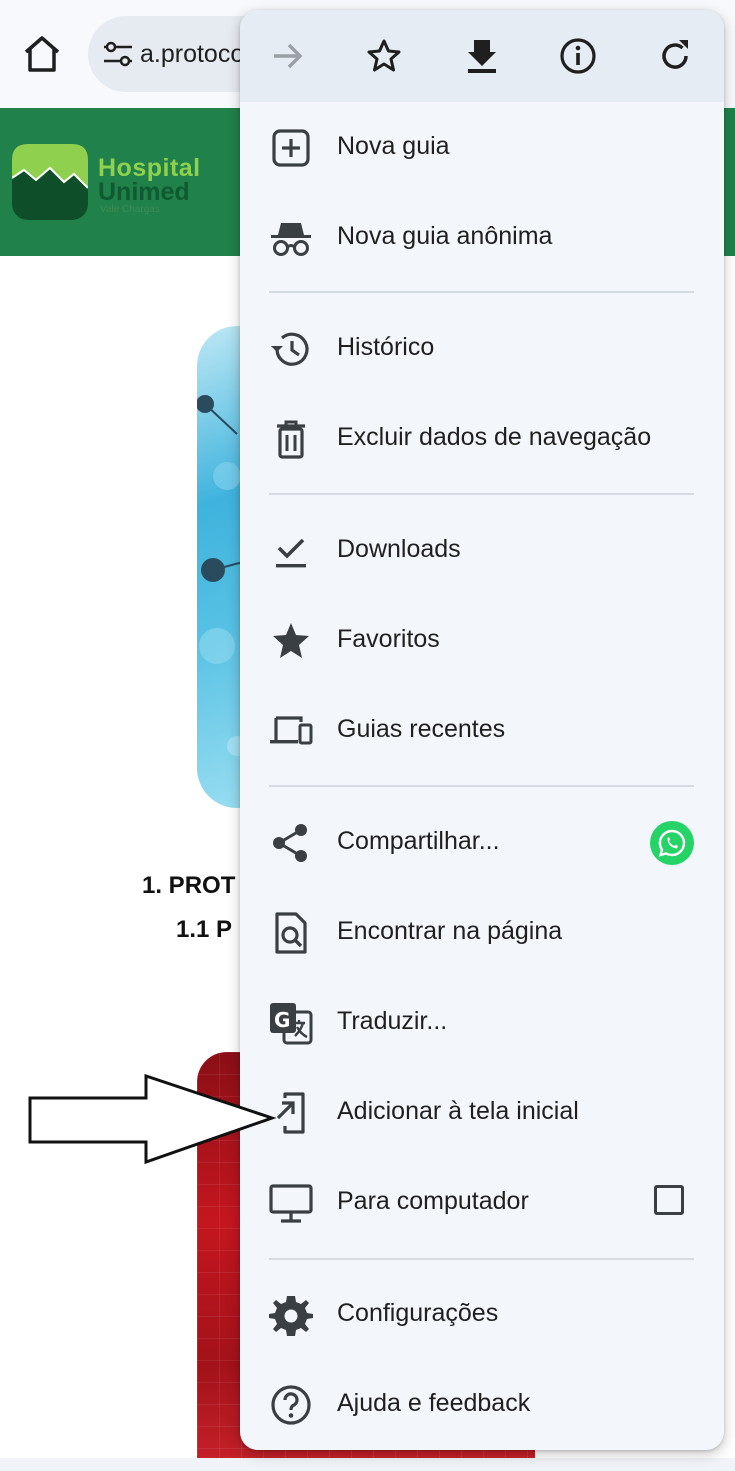 The height and width of the screenshot is (1471, 735). What do you see at coordinates (291, 730) in the screenshot?
I see `devices-icon` at bounding box center [291, 730].